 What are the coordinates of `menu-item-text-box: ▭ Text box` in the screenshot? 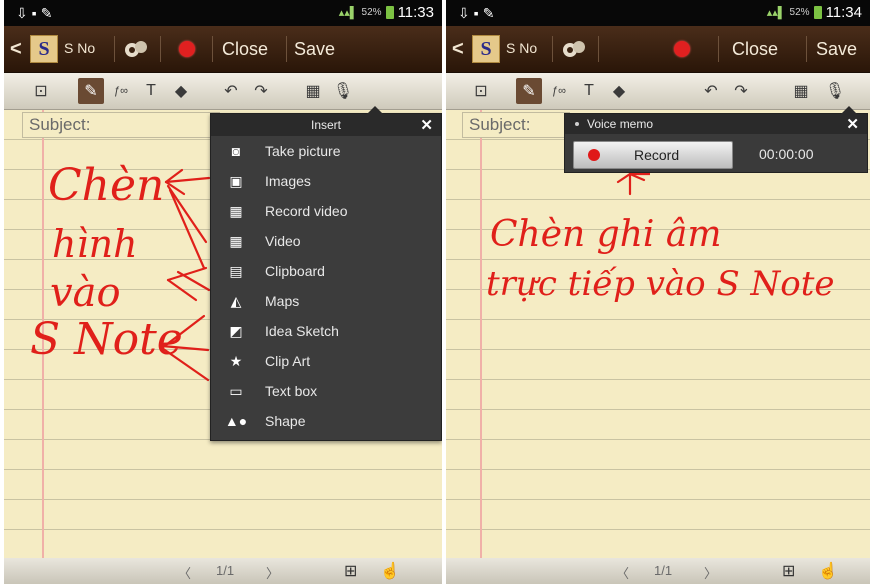 It's located at (326, 391).